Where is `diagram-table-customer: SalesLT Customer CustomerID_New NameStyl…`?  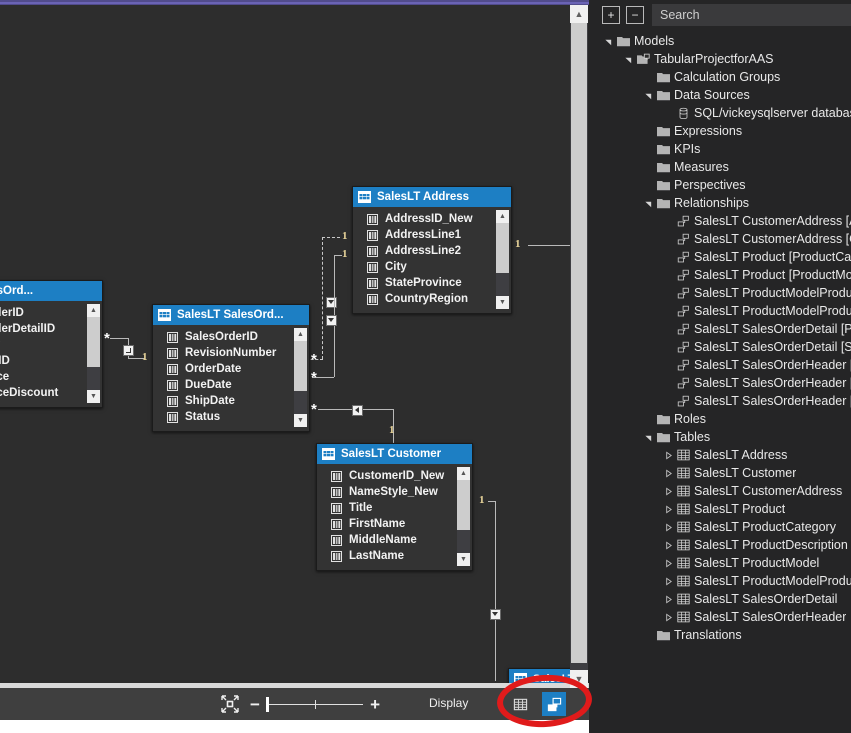 diagram-table-customer: SalesLT Customer CustomerID_New NameStyl… is located at coordinates (394, 507).